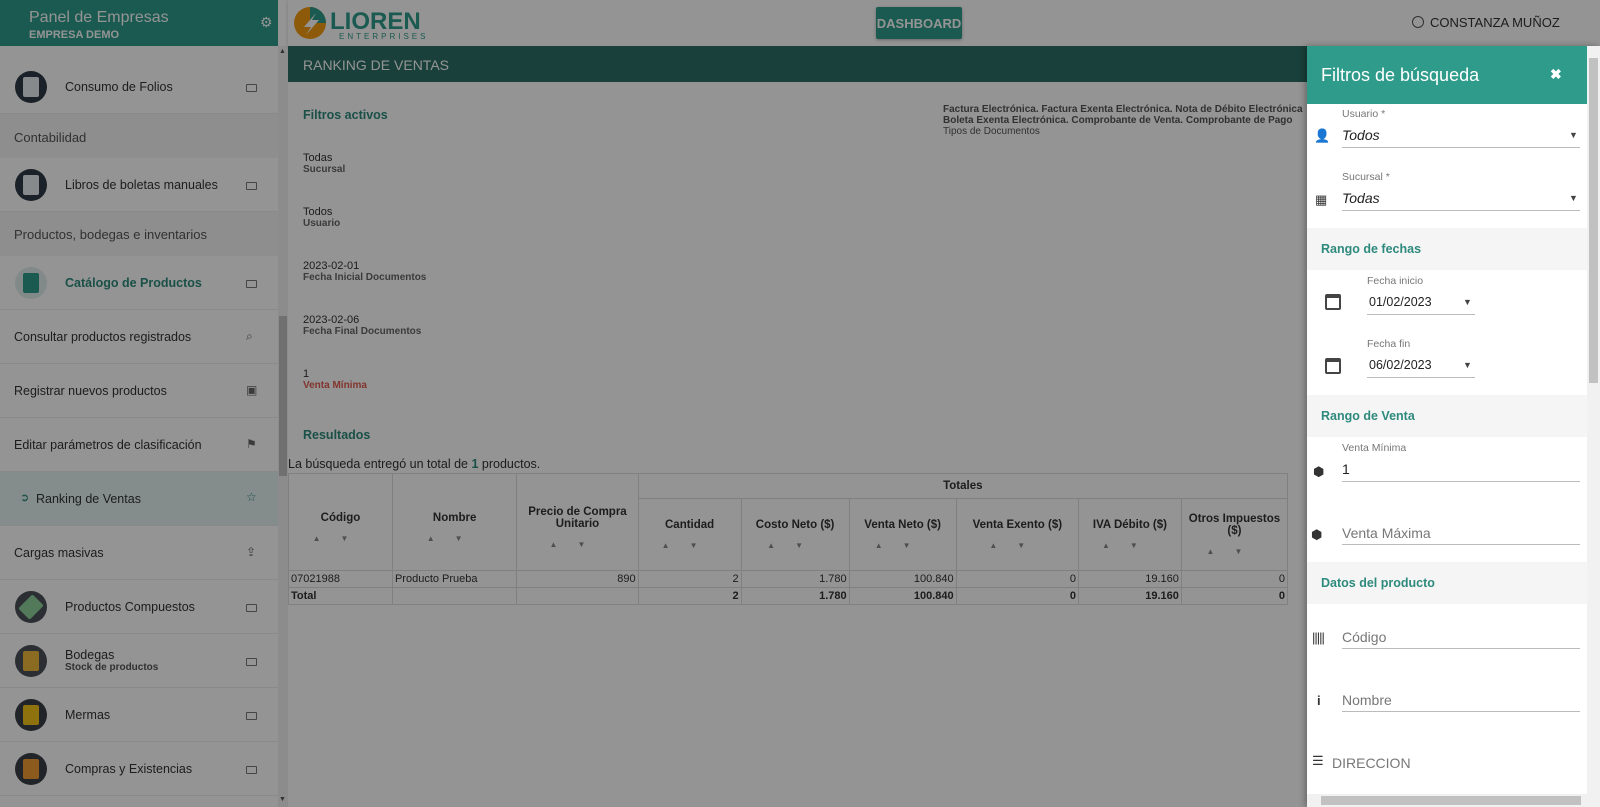 This screenshot has width=1600, height=807. Describe the element at coordinates (1447, 583) in the screenshot. I see `section-datos-producto: Datos del producto` at that location.